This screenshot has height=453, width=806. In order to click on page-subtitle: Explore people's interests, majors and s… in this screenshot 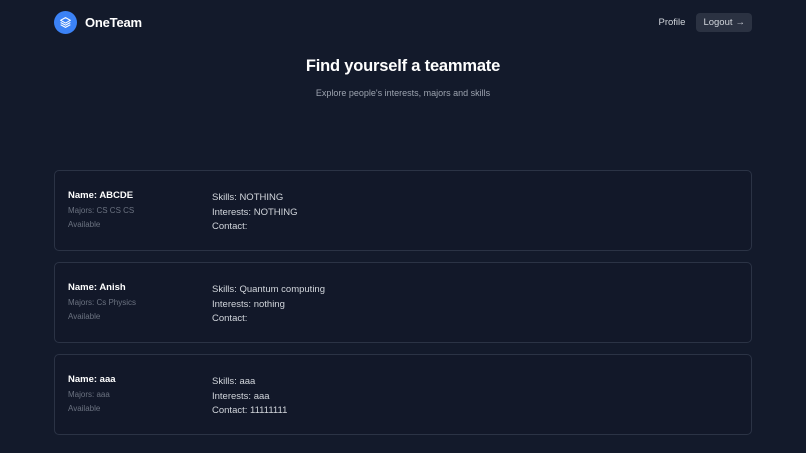, I will do `click(403, 93)`.